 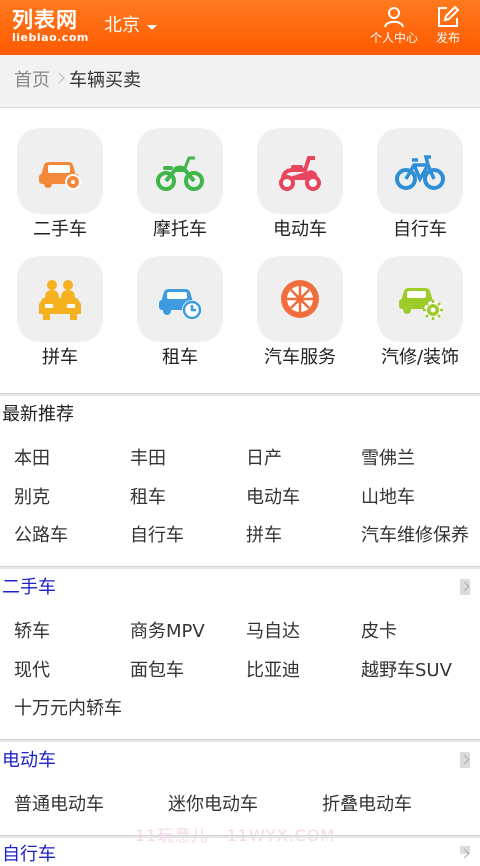 What do you see at coordinates (68, 709) in the screenshot?
I see `link-item: 十万元内轿车` at bounding box center [68, 709].